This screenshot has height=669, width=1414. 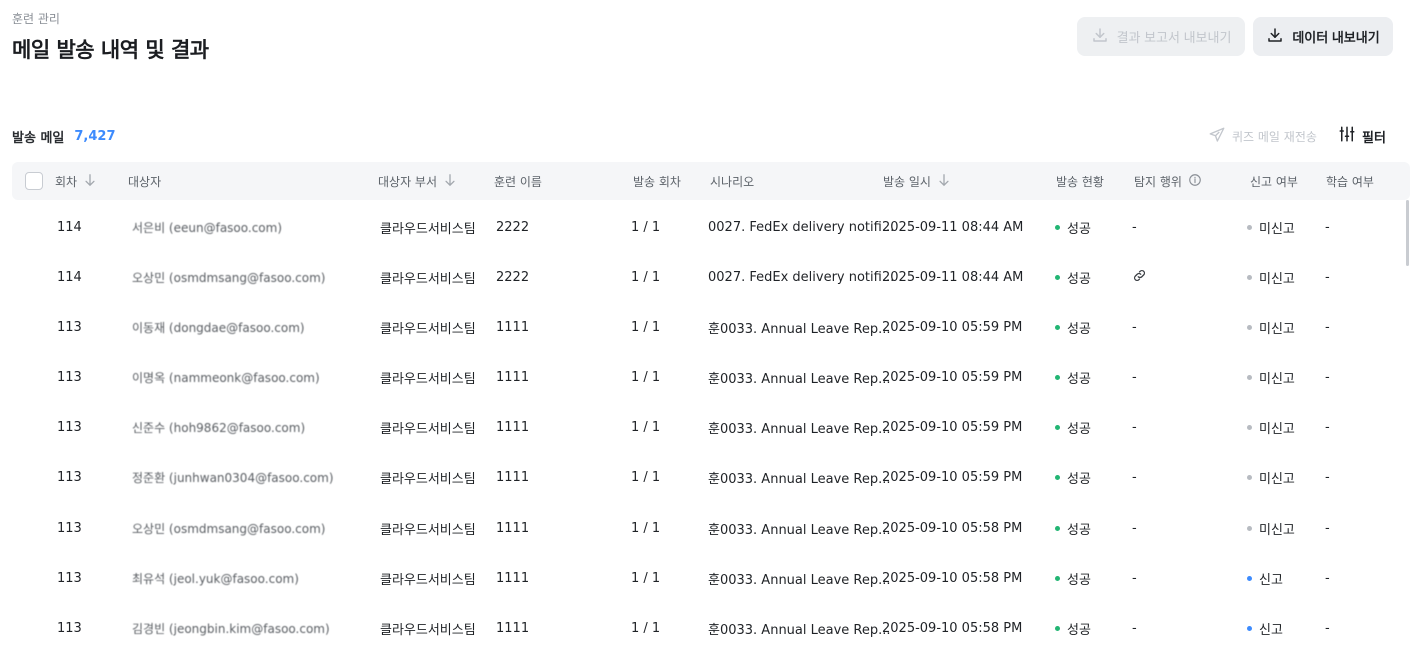 I want to click on col-status-label: 발송 현황, so click(x=1080, y=181).